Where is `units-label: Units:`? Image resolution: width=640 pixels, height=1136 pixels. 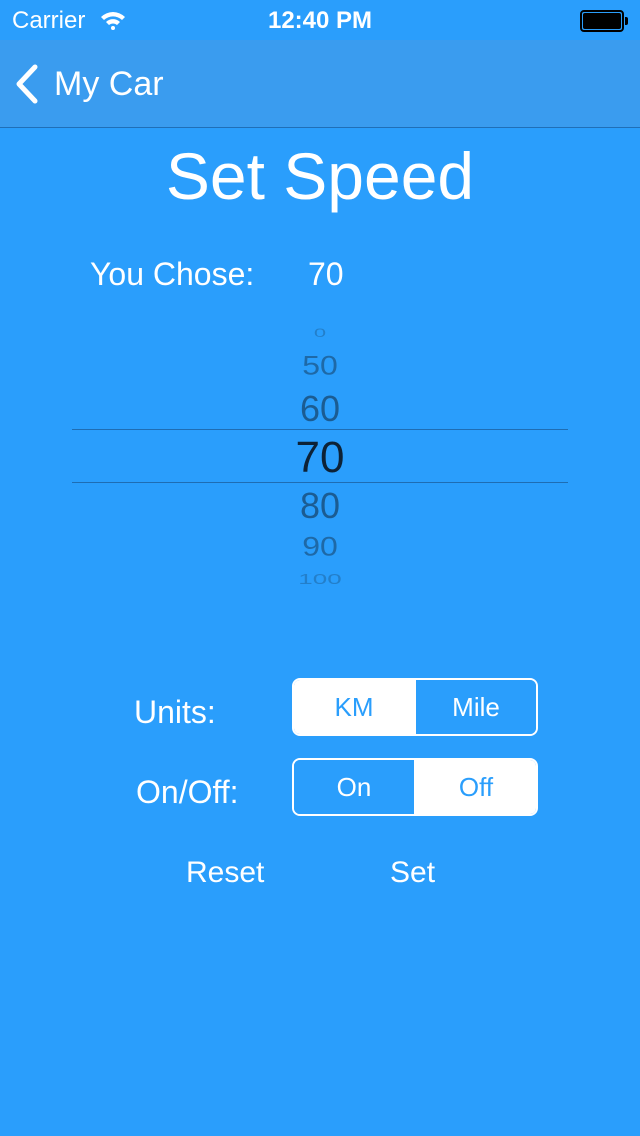
units-label: Units: is located at coordinates (175, 712).